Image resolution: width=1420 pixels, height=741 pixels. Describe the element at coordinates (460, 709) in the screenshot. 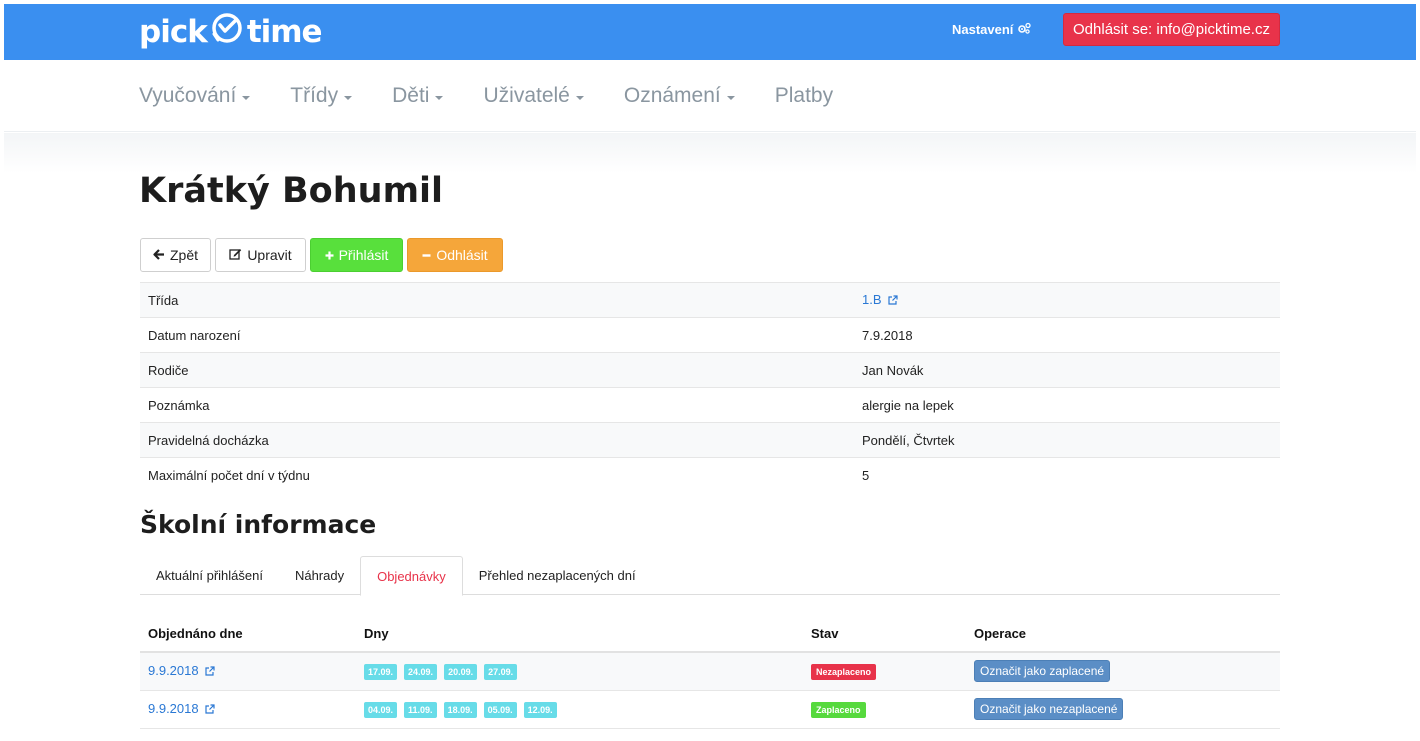

I see `day-badge: 18.09.` at that location.